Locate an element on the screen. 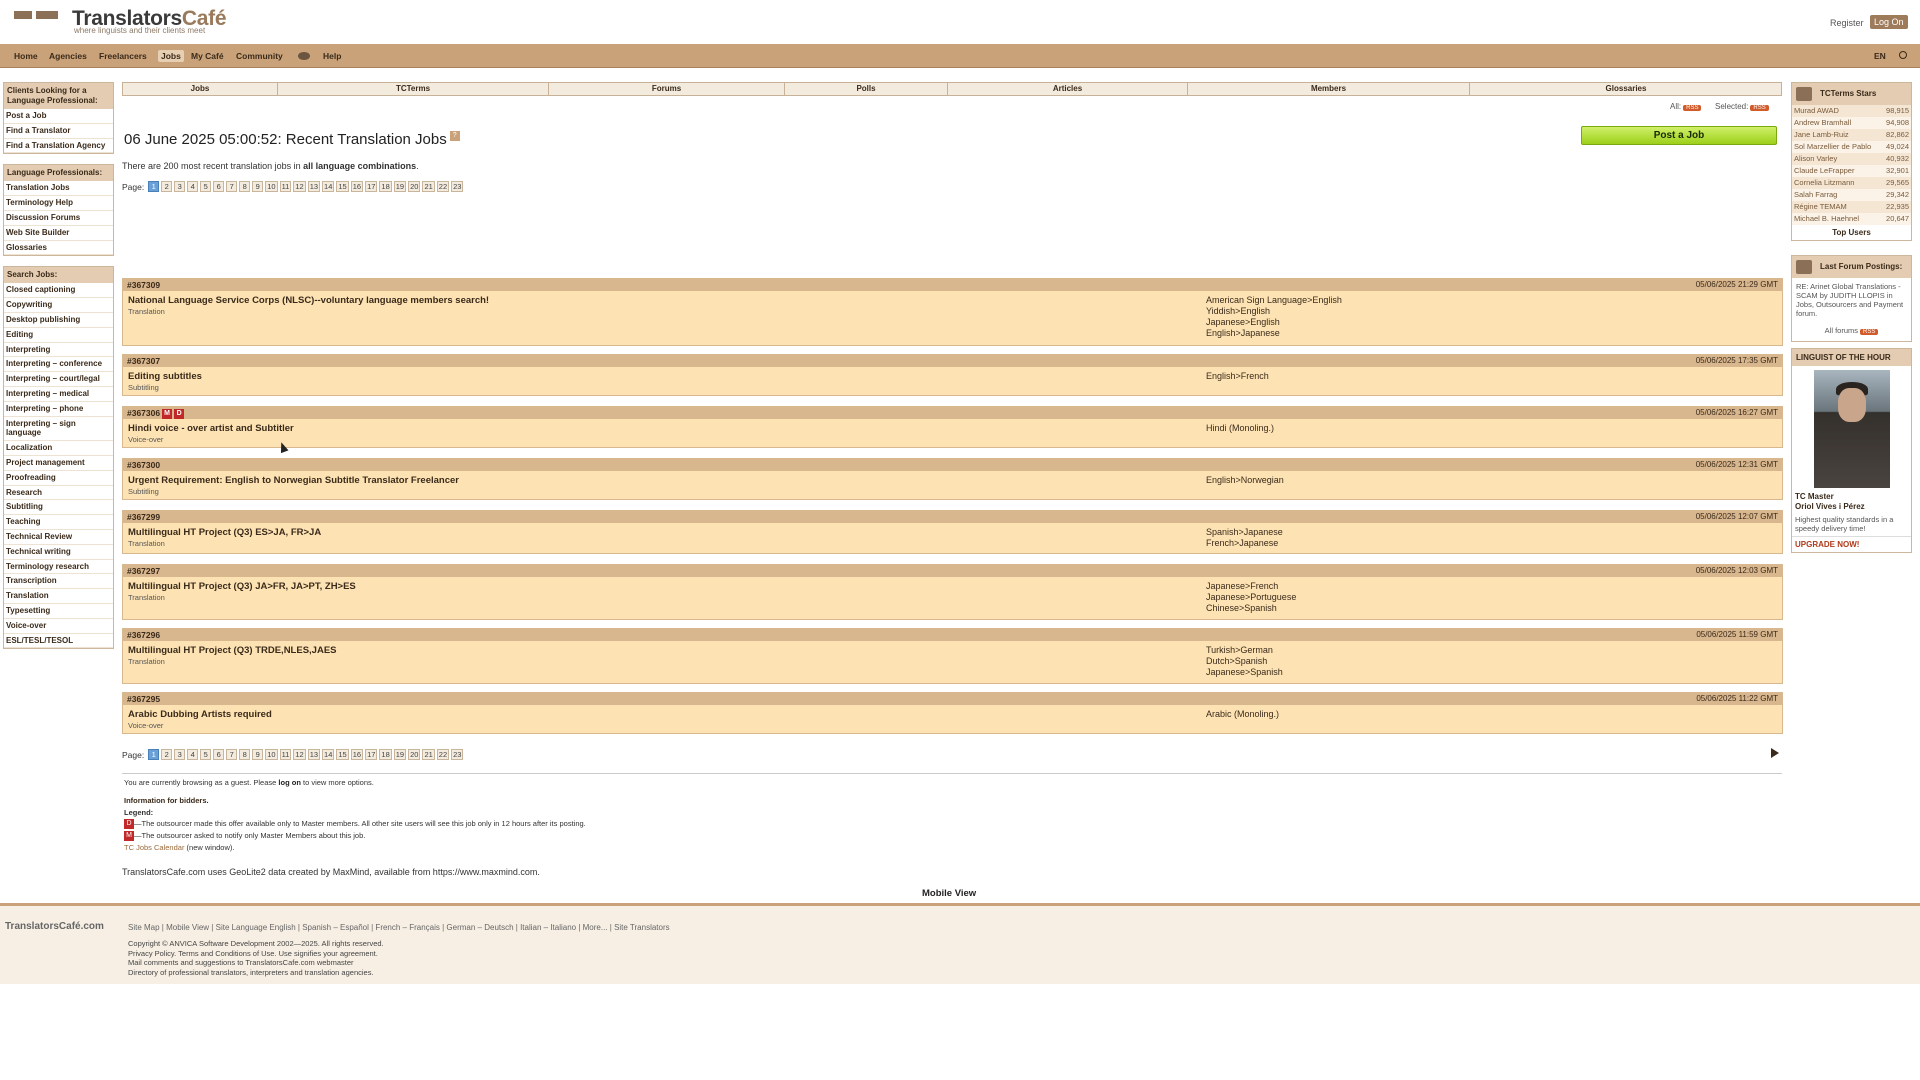 This screenshot has height=1080, width=1920. star-name: Michael B. Haehnel is located at coordinates (1826, 219).